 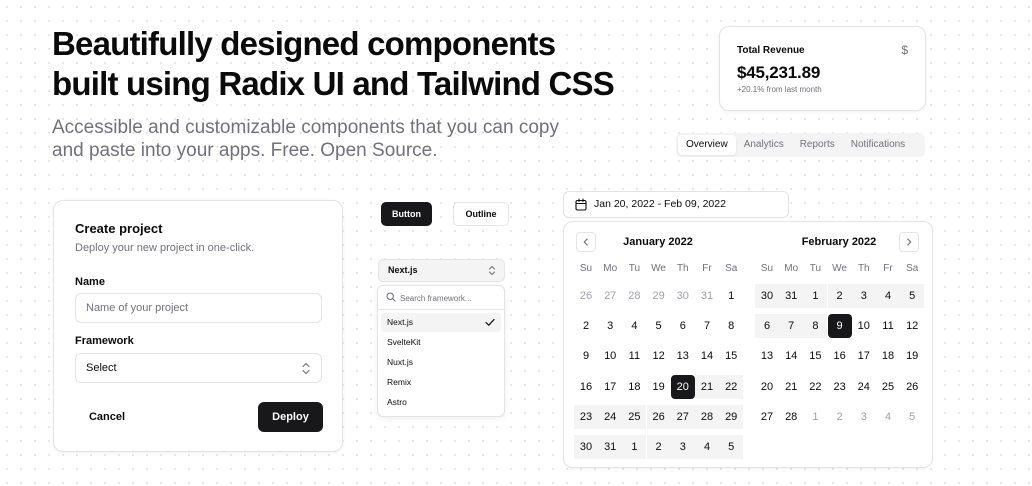 I want to click on weekday-header: Mo, so click(x=610, y=268).